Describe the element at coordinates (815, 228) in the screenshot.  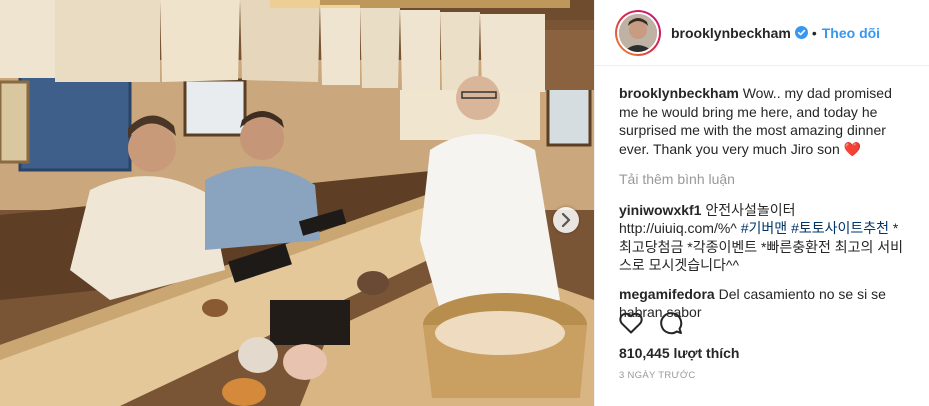
I see `comment-hashtags: #기버맨 #토토사이트추천` at that location.